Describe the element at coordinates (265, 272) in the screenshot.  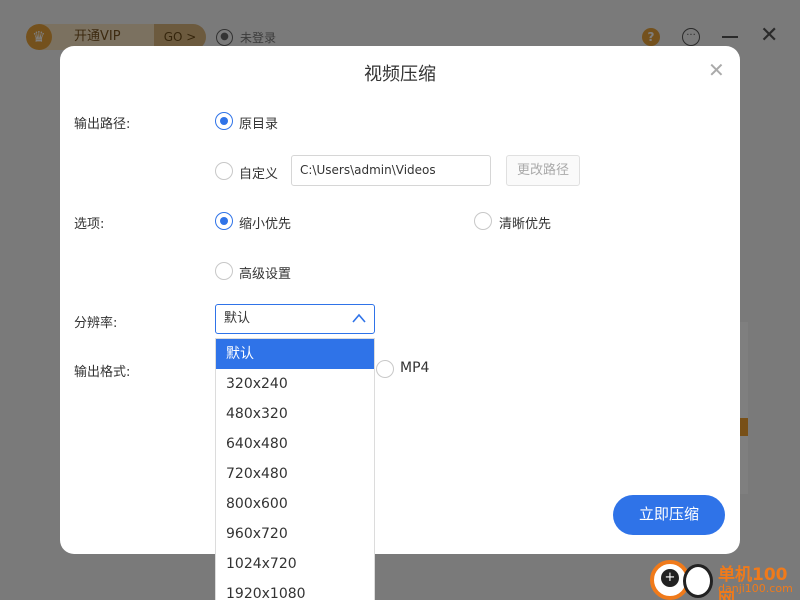
I see `radio-advanced-label: 高级设置` at that location.